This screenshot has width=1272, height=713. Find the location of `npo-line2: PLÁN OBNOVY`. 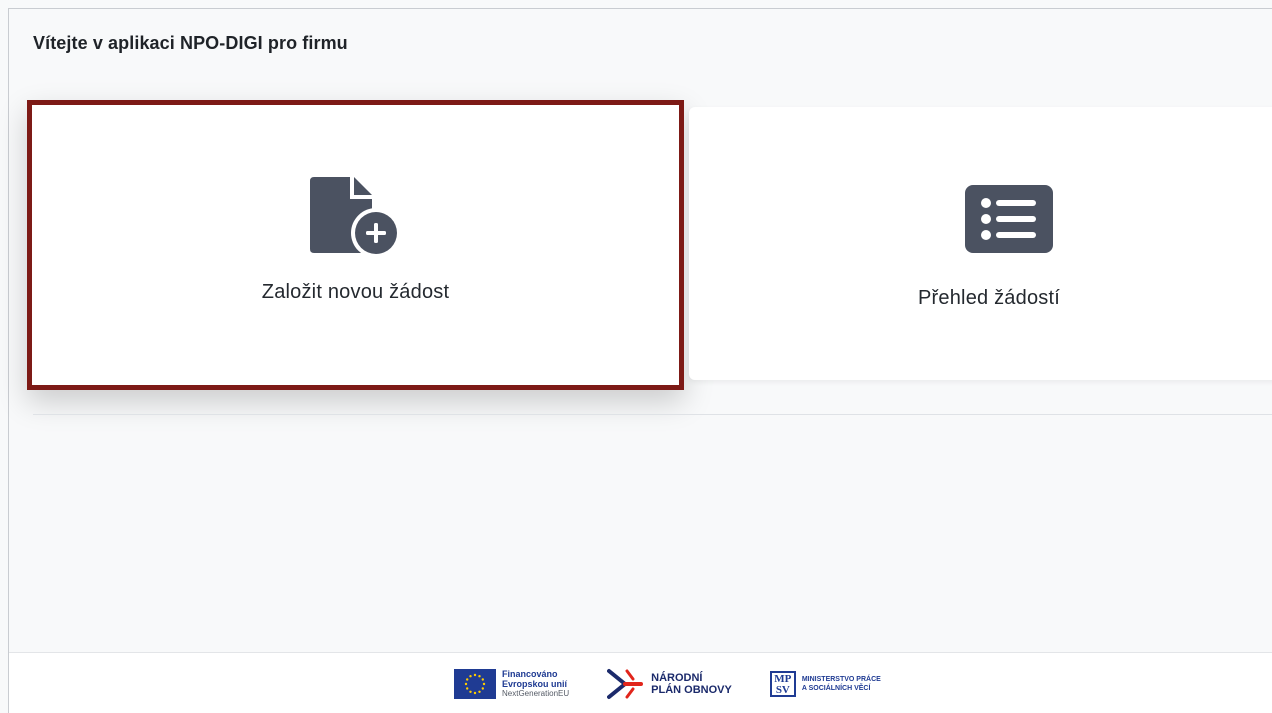

npo-line2: PLÁN OBNOVY is located at coordinates (691, 690).